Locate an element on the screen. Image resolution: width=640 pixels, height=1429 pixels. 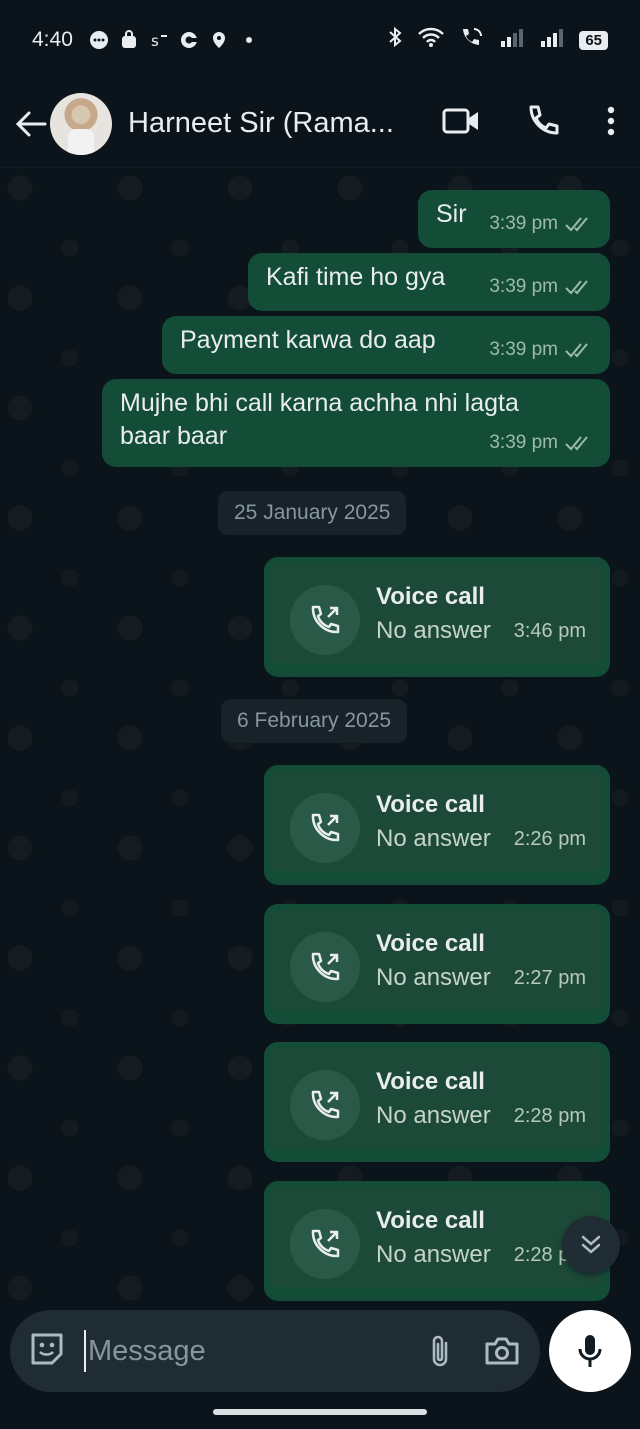
gesture-navigation-bar is located at coordinates (320, 1412).